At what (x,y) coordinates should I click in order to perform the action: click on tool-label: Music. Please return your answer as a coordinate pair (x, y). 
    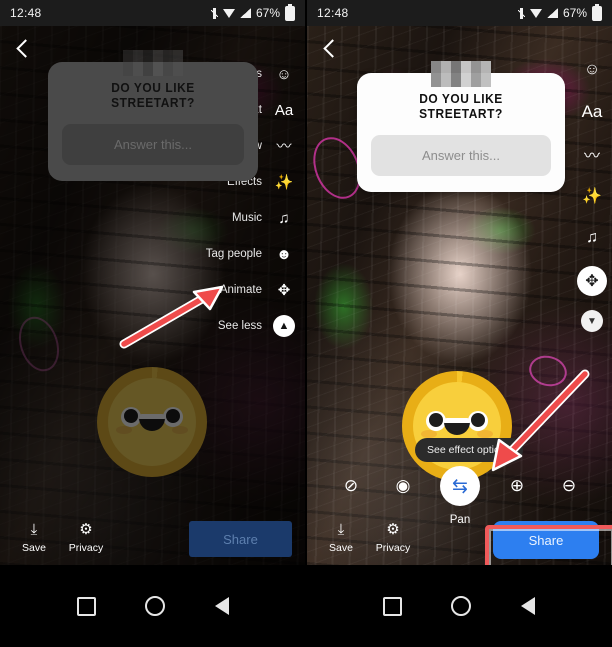
    Looking at the image, I should click on (246, 218).